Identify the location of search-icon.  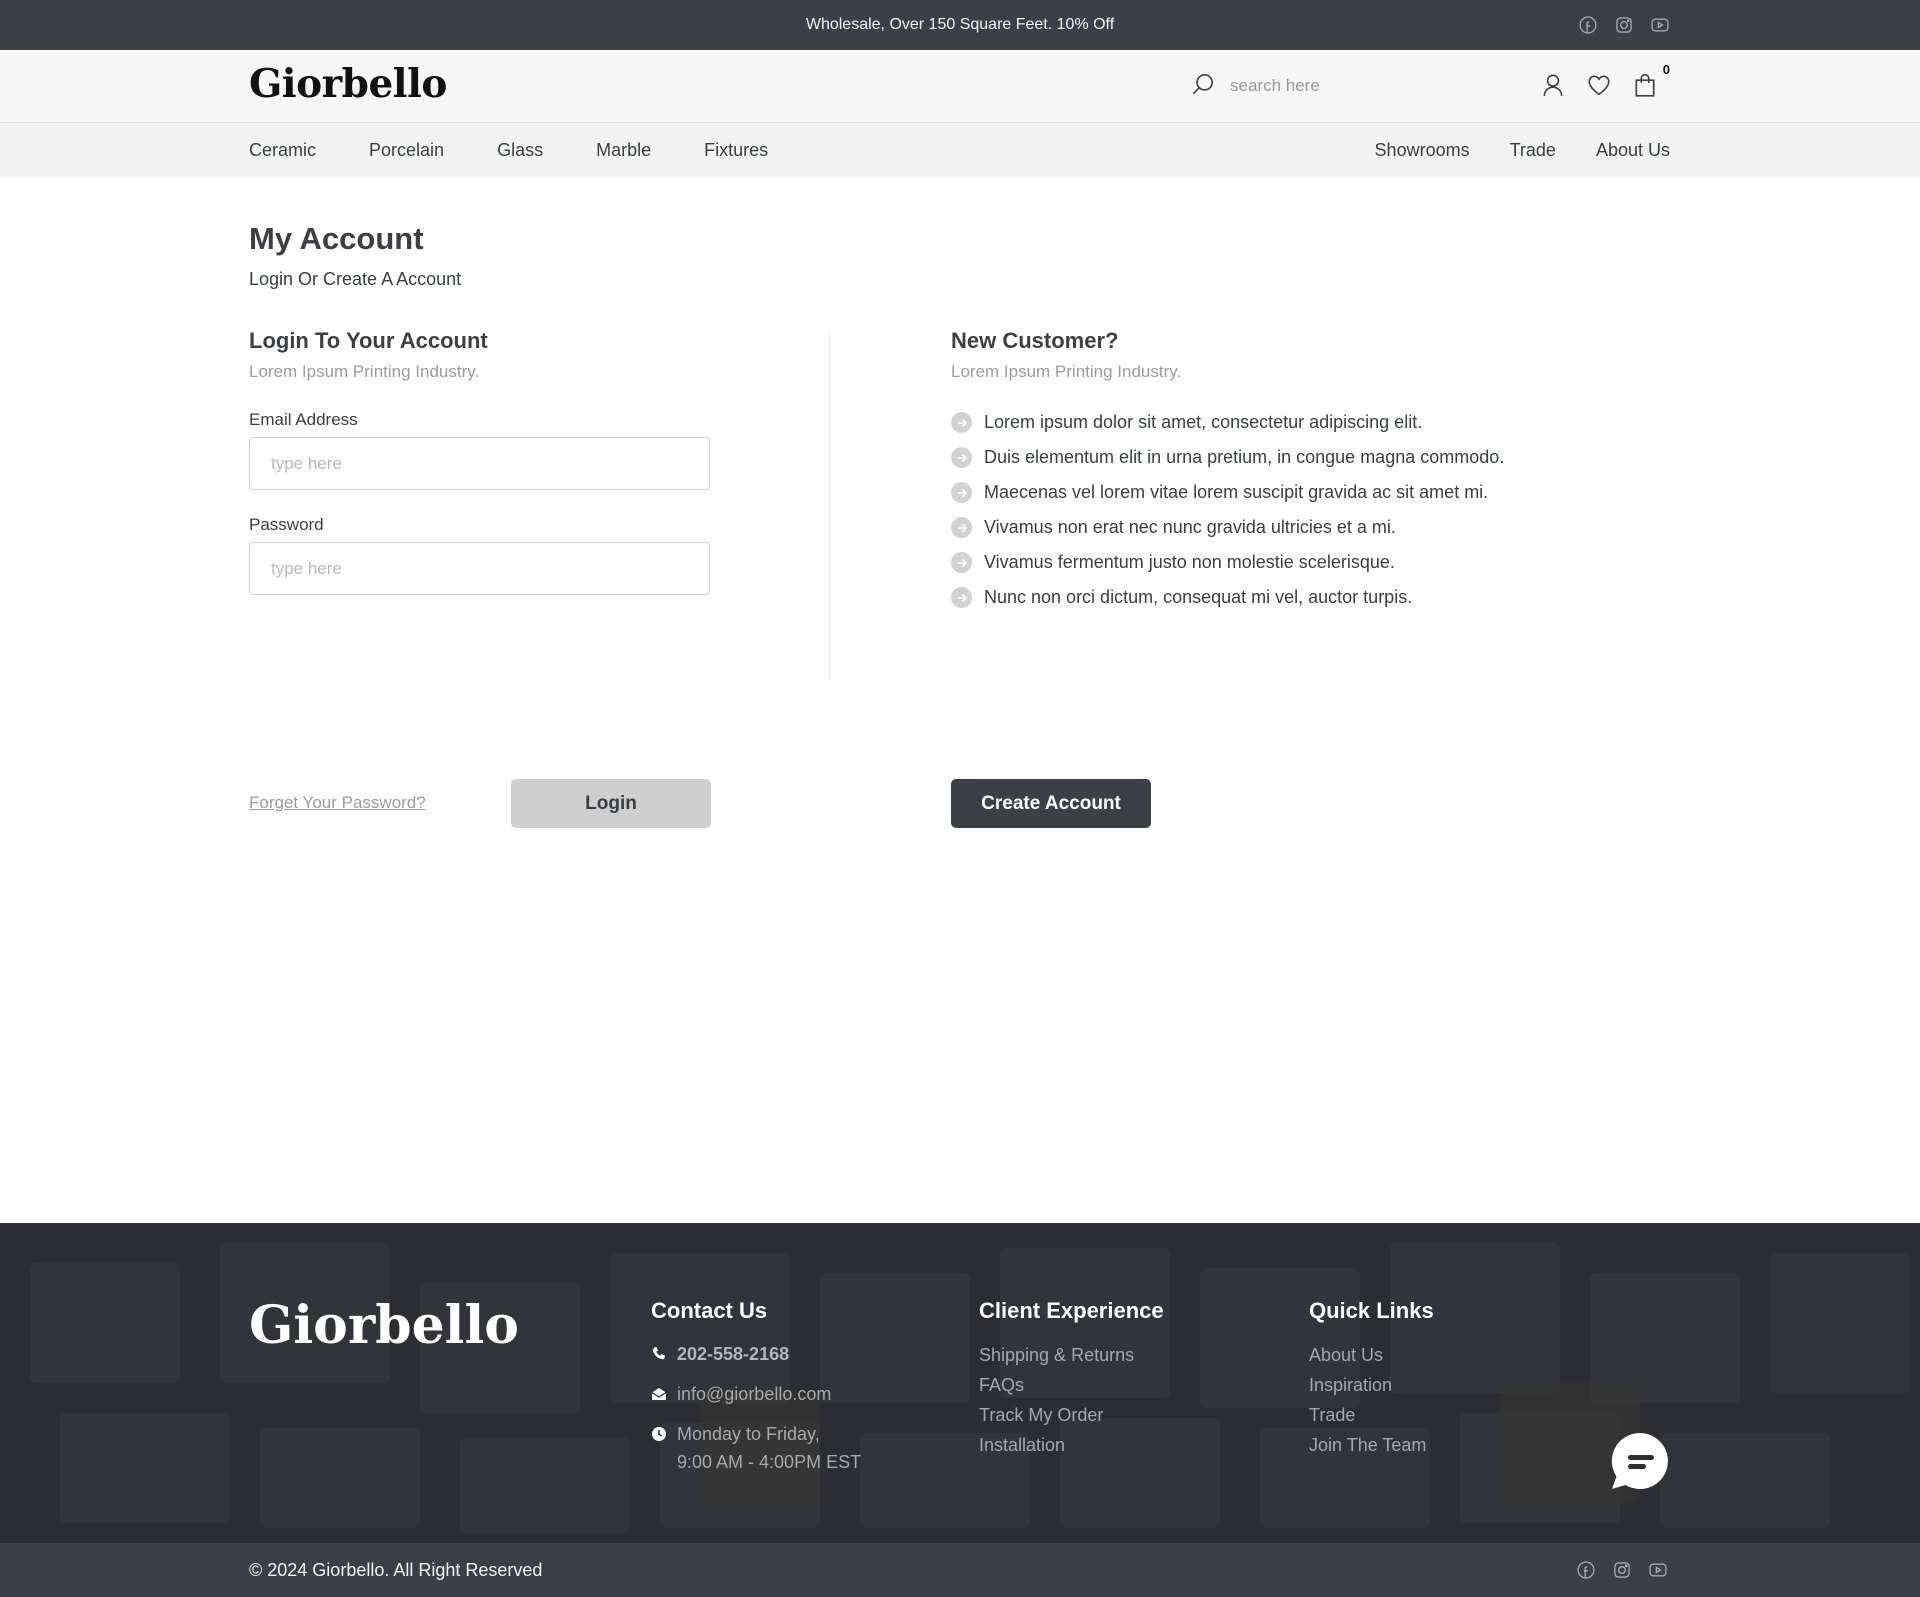
(1203, 86).